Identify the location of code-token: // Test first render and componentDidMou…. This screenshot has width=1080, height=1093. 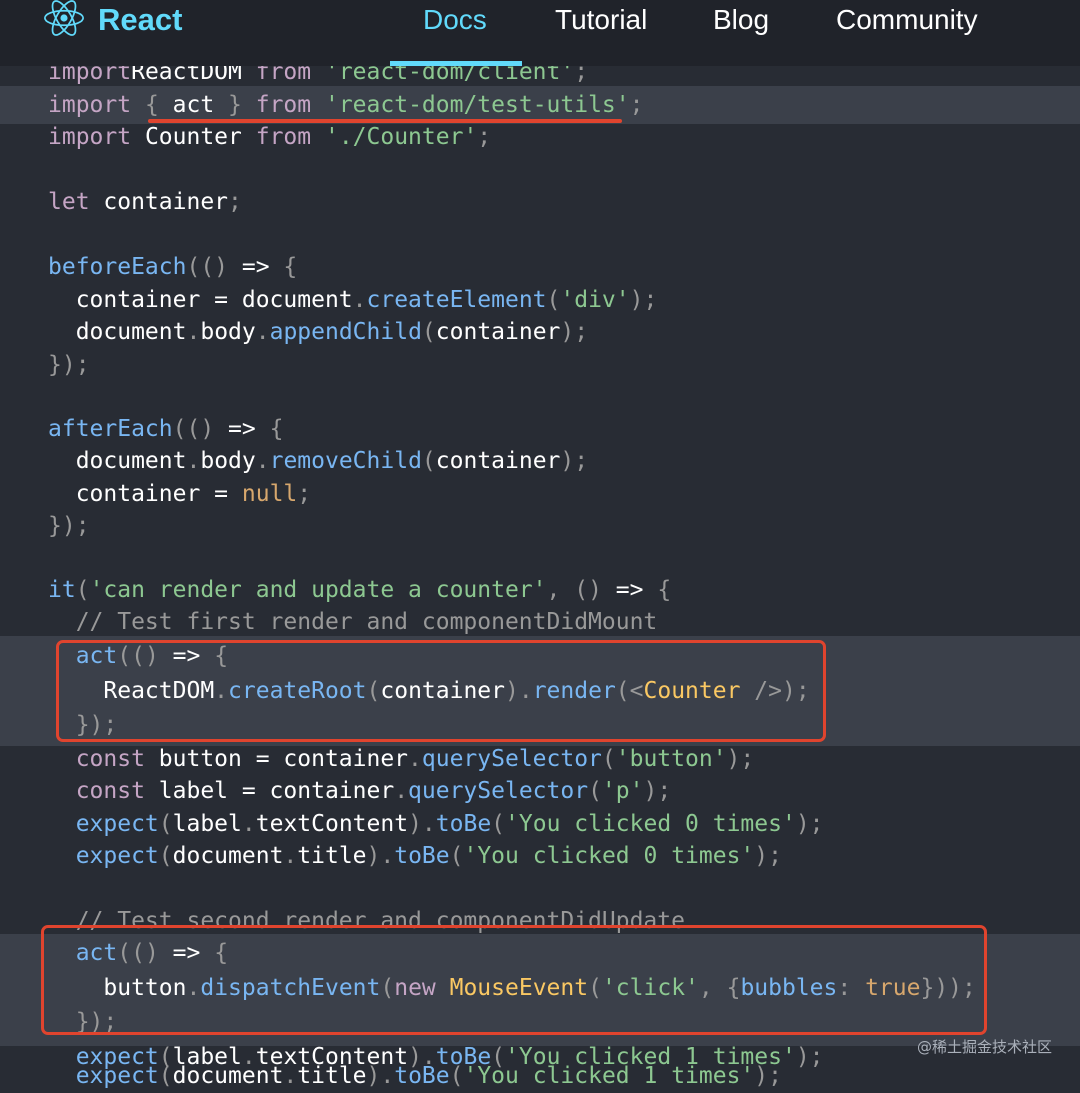
(353, 622).